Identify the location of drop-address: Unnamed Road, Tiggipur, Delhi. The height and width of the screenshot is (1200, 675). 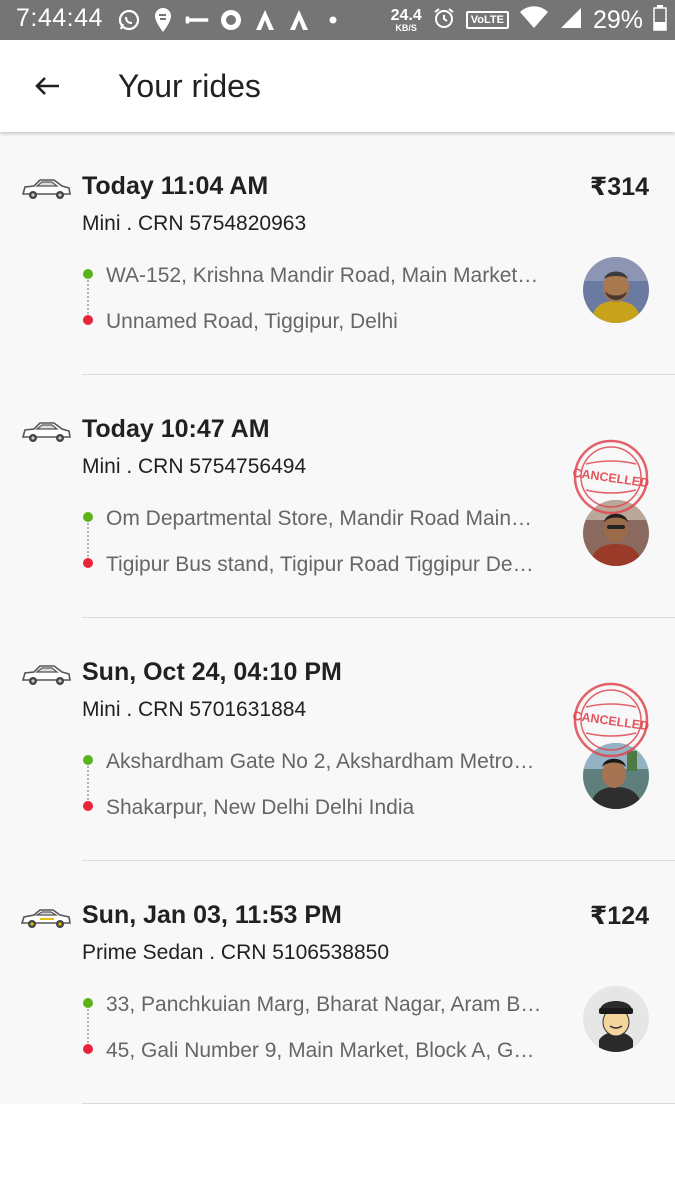
(252, 321).